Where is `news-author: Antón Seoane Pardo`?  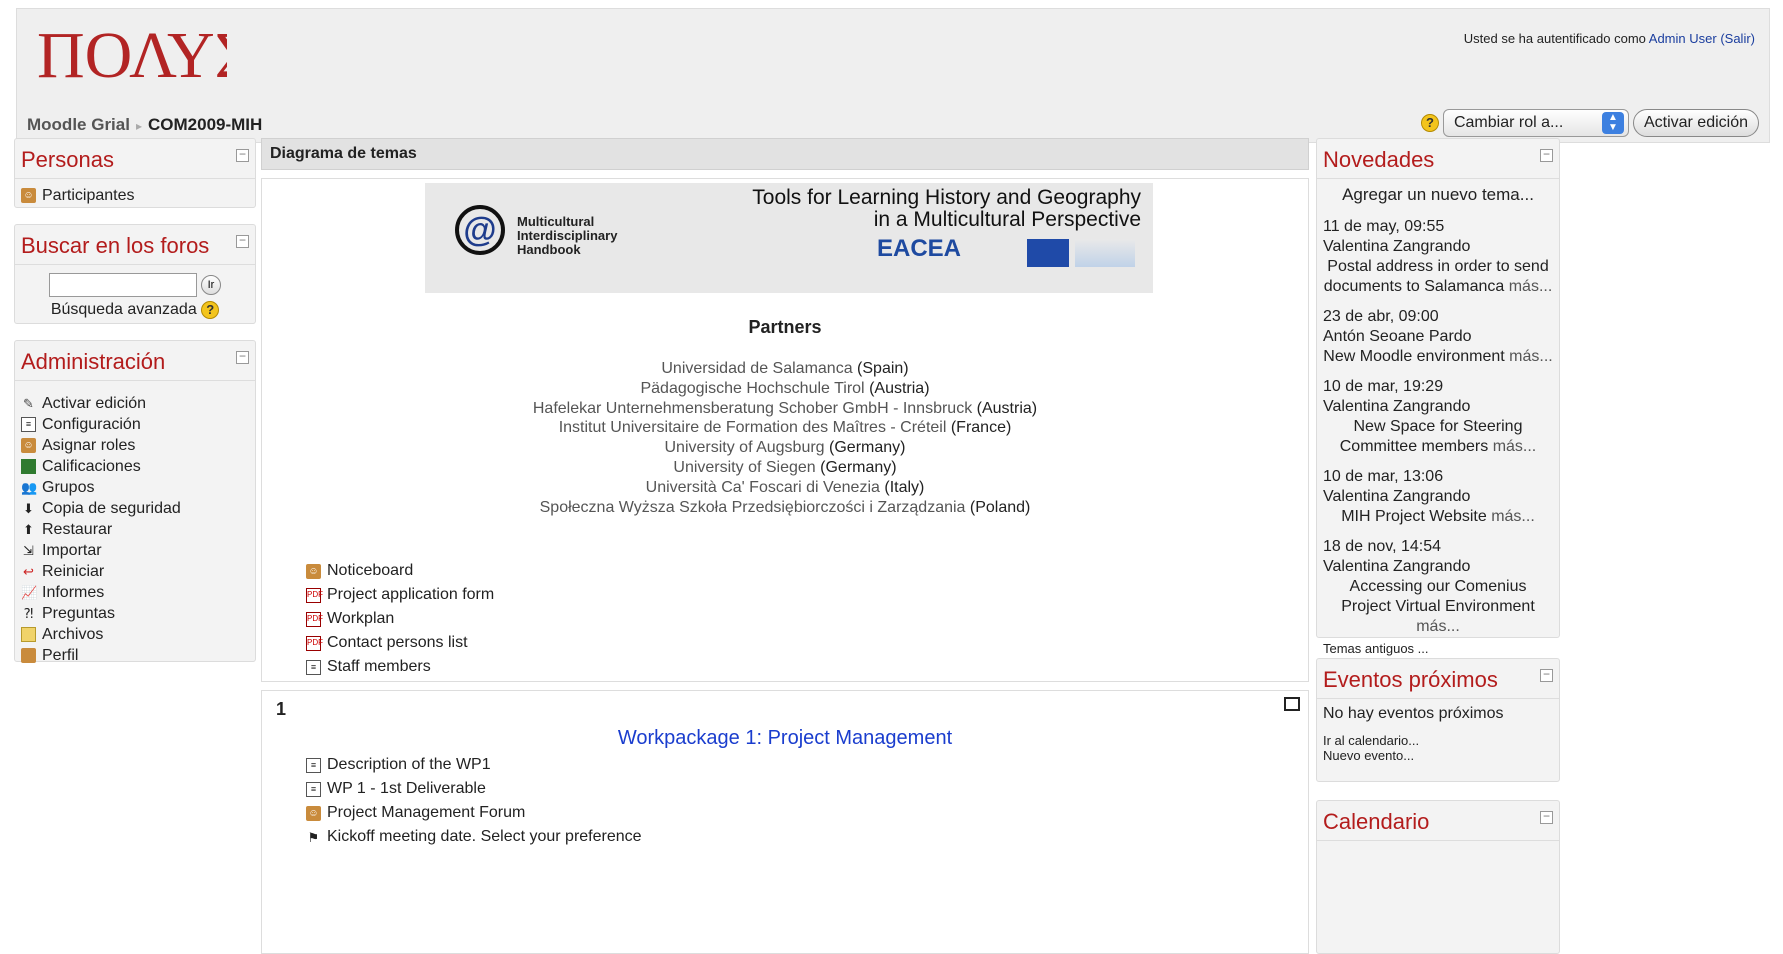 news-author: Antón Seoane Pardo is located at coordinates (1397, 336).